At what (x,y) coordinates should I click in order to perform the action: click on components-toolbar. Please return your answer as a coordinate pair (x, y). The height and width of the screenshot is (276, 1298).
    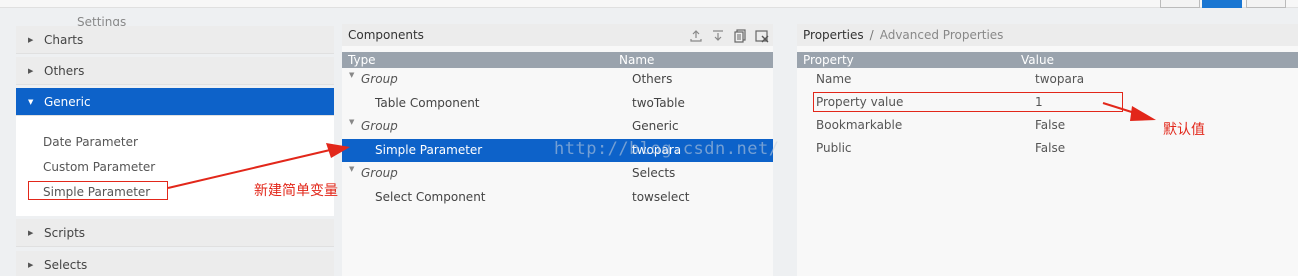
    Looking at the image, I should click on (729, 36).